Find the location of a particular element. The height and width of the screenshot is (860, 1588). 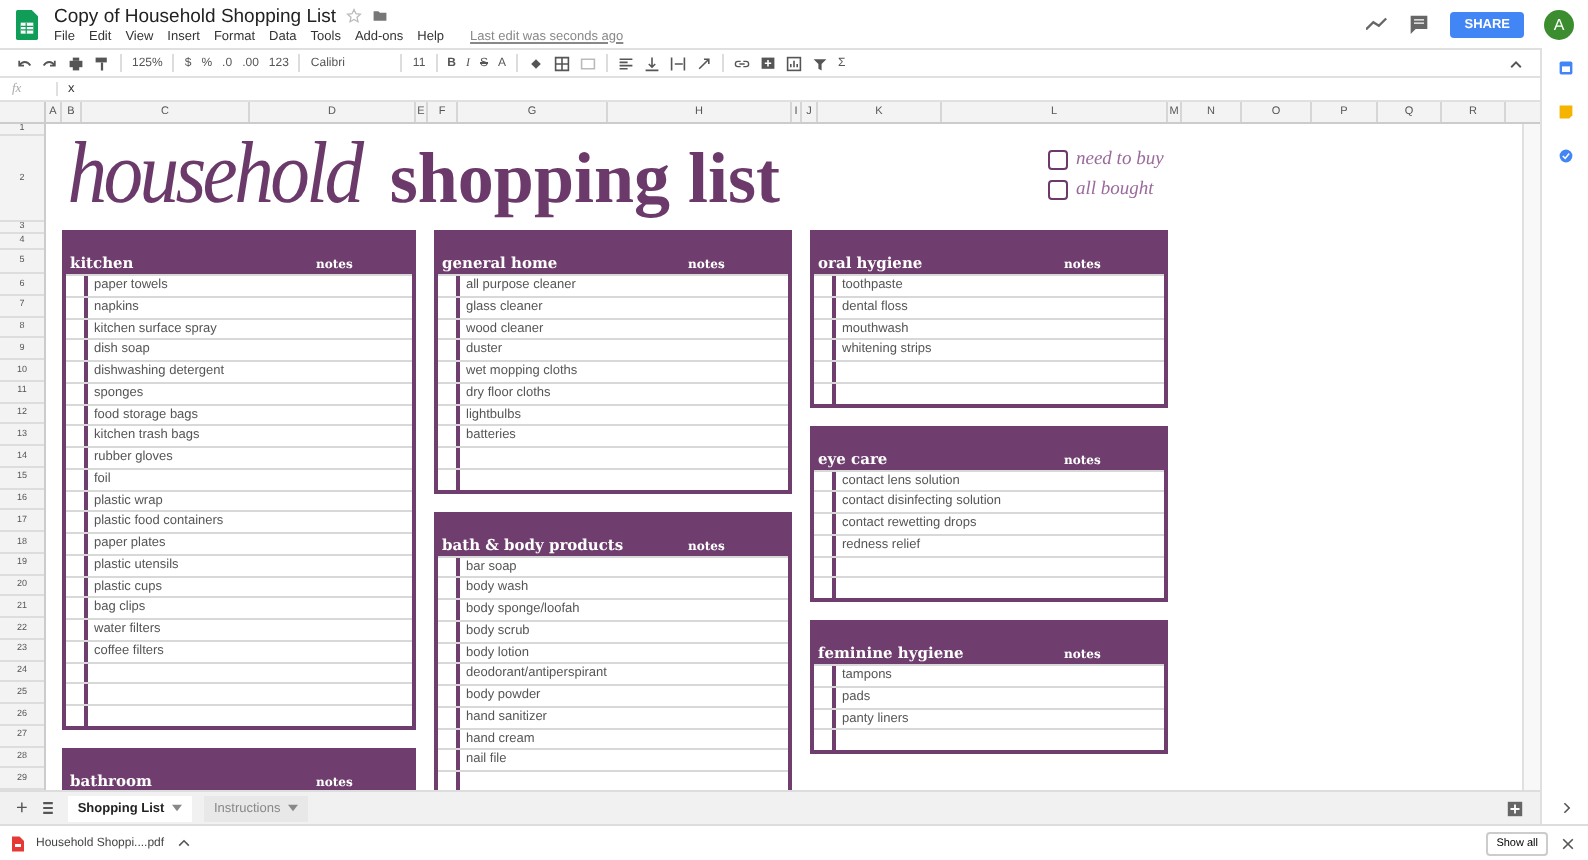

link-icon is located at coordinates (742, 63).